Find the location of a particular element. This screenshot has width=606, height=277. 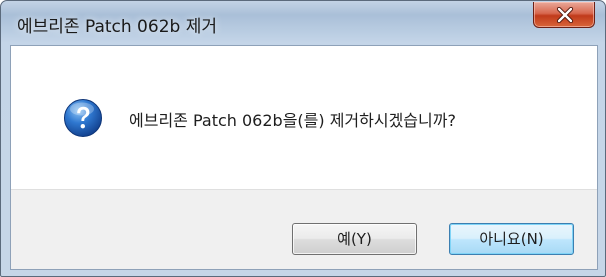

close-button is located at coordinates (564, 15).